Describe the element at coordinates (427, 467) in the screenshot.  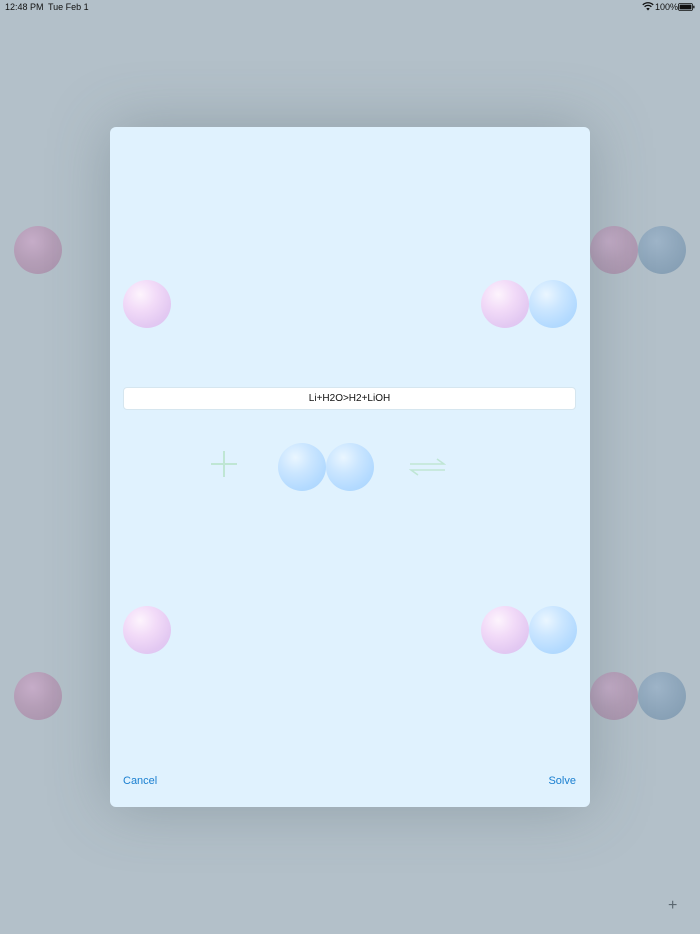
I see `equilibrium-arrows-icon` at that location.